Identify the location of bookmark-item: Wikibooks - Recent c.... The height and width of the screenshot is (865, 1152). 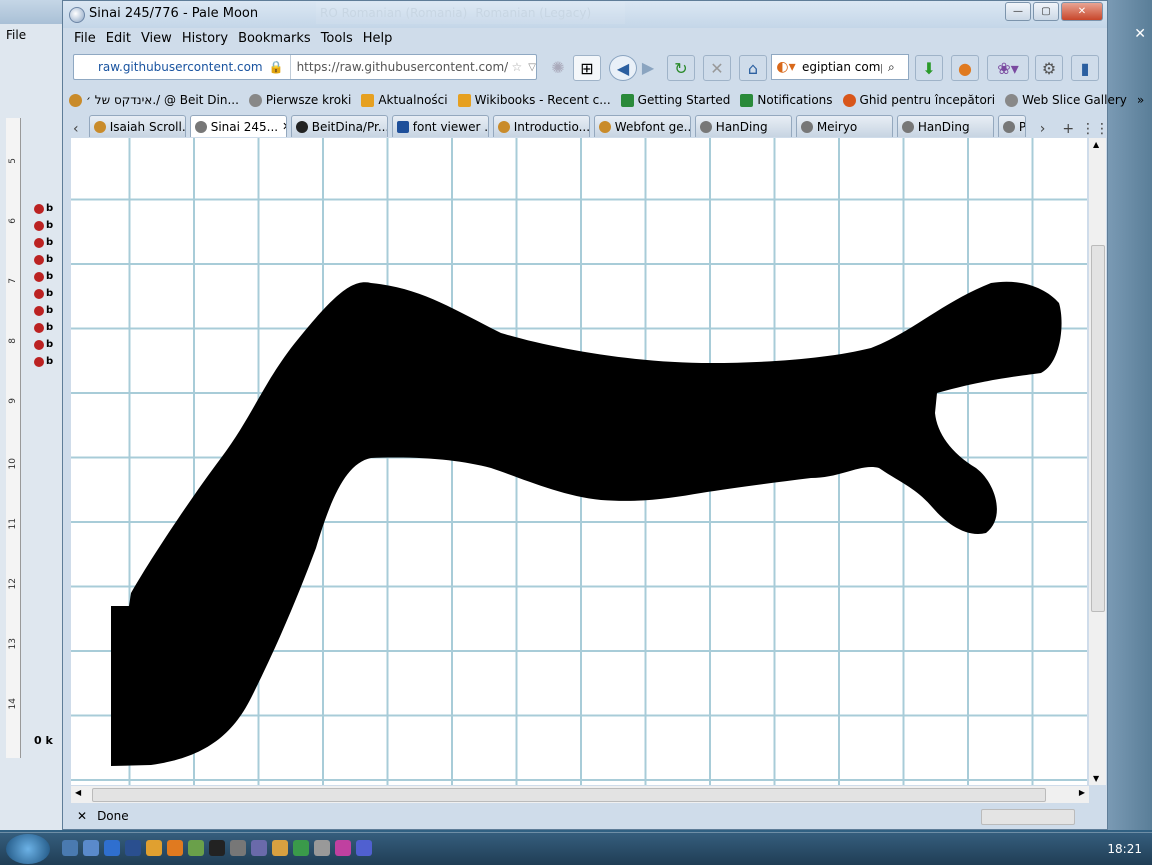
(534, 100).